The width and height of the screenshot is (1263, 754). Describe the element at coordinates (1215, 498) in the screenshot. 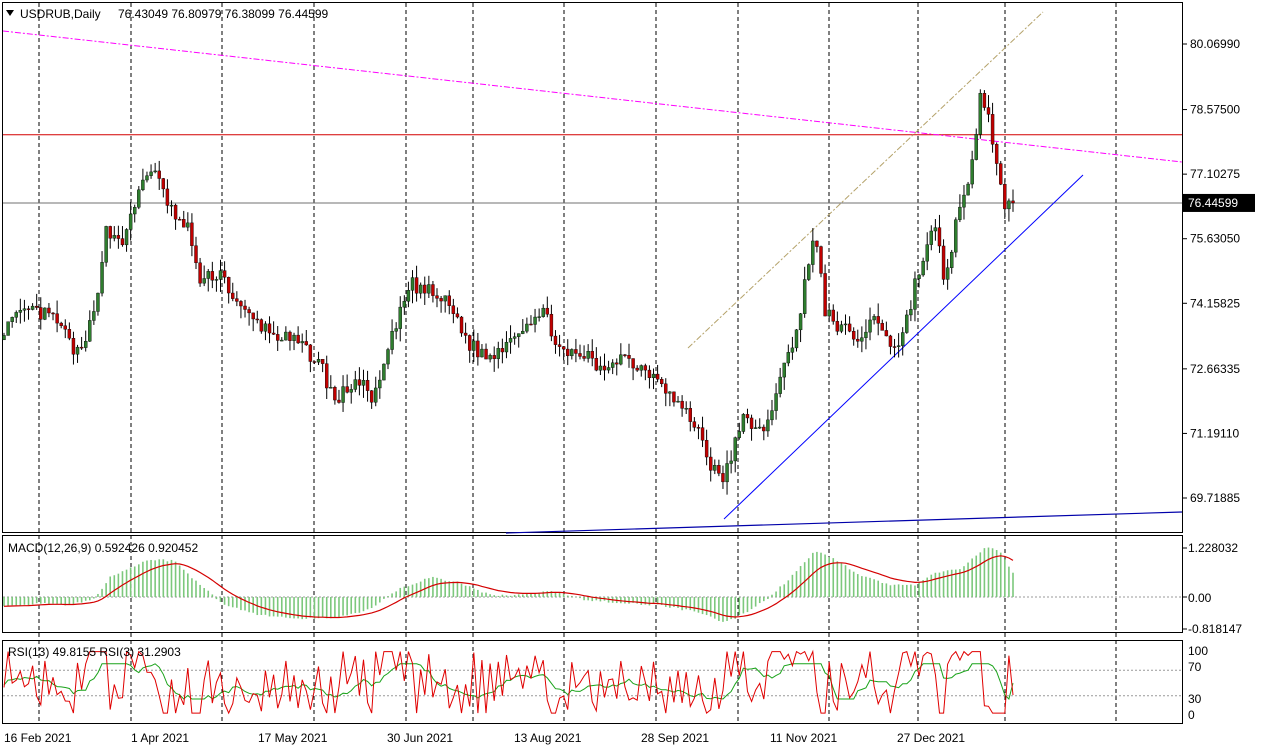

I see `price-tick-label: 69.71885` at that location.